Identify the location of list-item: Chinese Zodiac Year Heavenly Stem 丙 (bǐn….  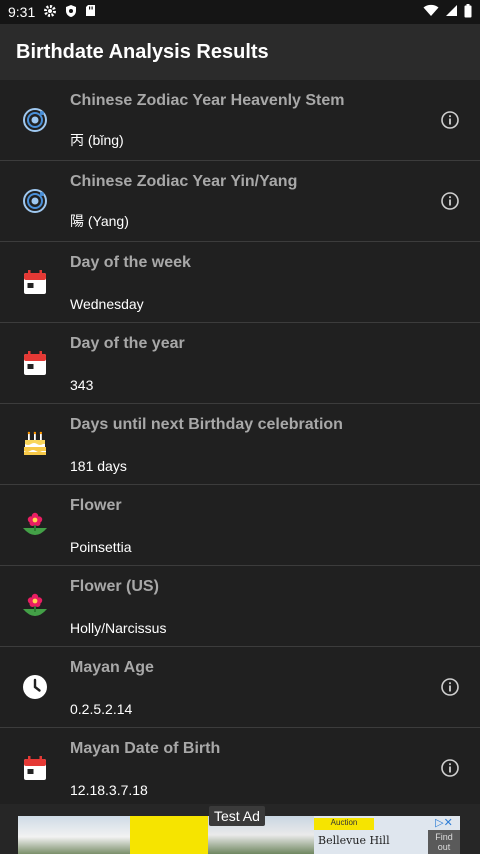
(240, 120).